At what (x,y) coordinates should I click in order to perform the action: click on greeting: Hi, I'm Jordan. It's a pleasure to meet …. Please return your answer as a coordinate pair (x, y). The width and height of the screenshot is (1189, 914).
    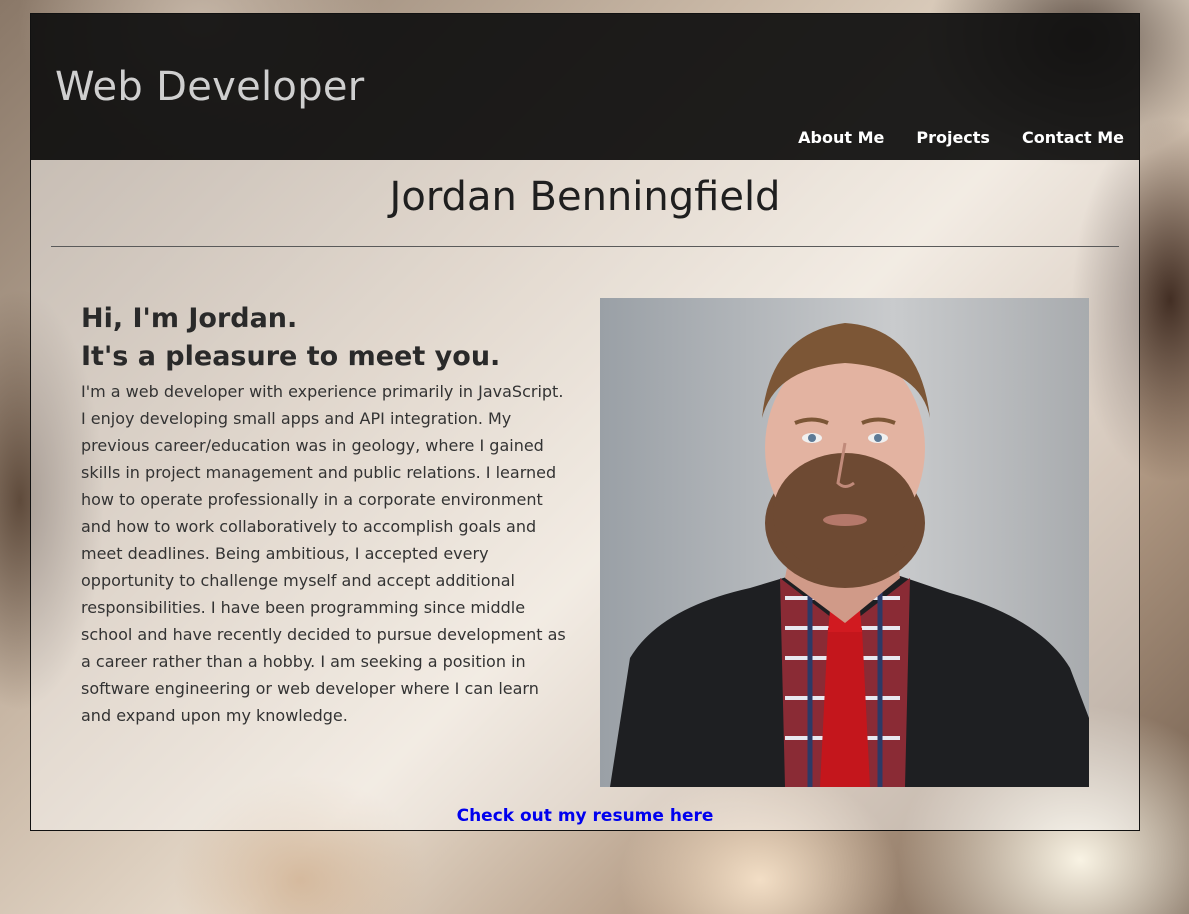
    Looking at the image, I should click on (327, 338).